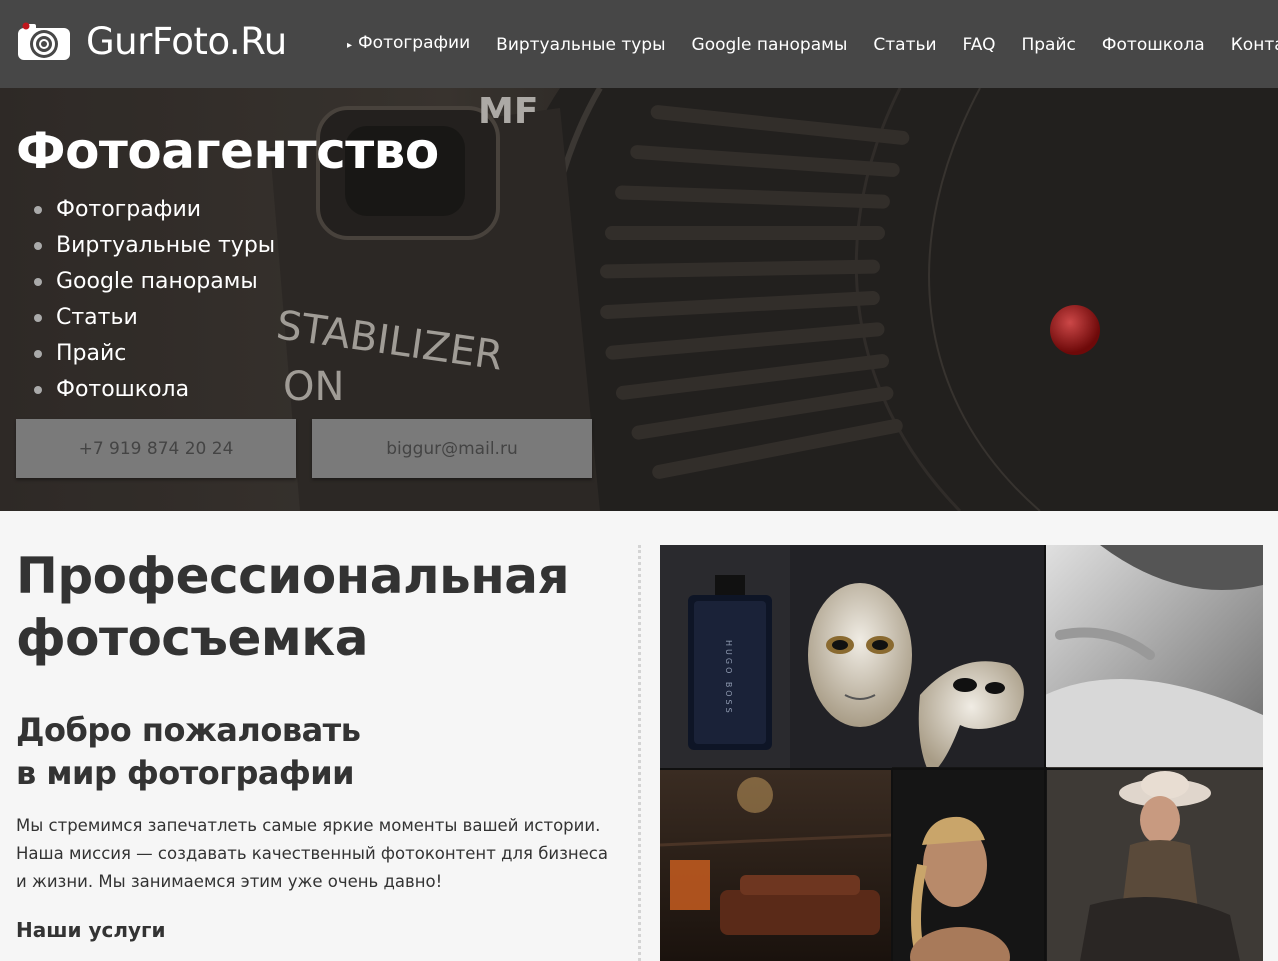 The width and height of the screenshot is (1278, 961). Describe the element at coordinates (452, 448) in the screenshot. I see `email-button: biggur@mail.ru` at that location.